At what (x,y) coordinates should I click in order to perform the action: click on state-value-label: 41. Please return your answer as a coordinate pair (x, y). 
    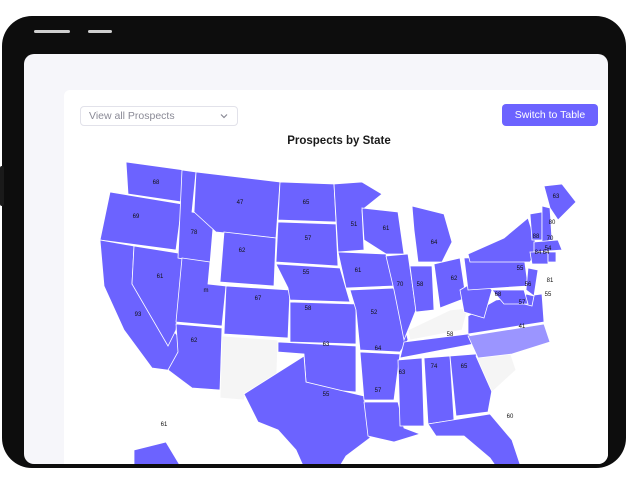
    Looking at the image, I should click on (522, 327).